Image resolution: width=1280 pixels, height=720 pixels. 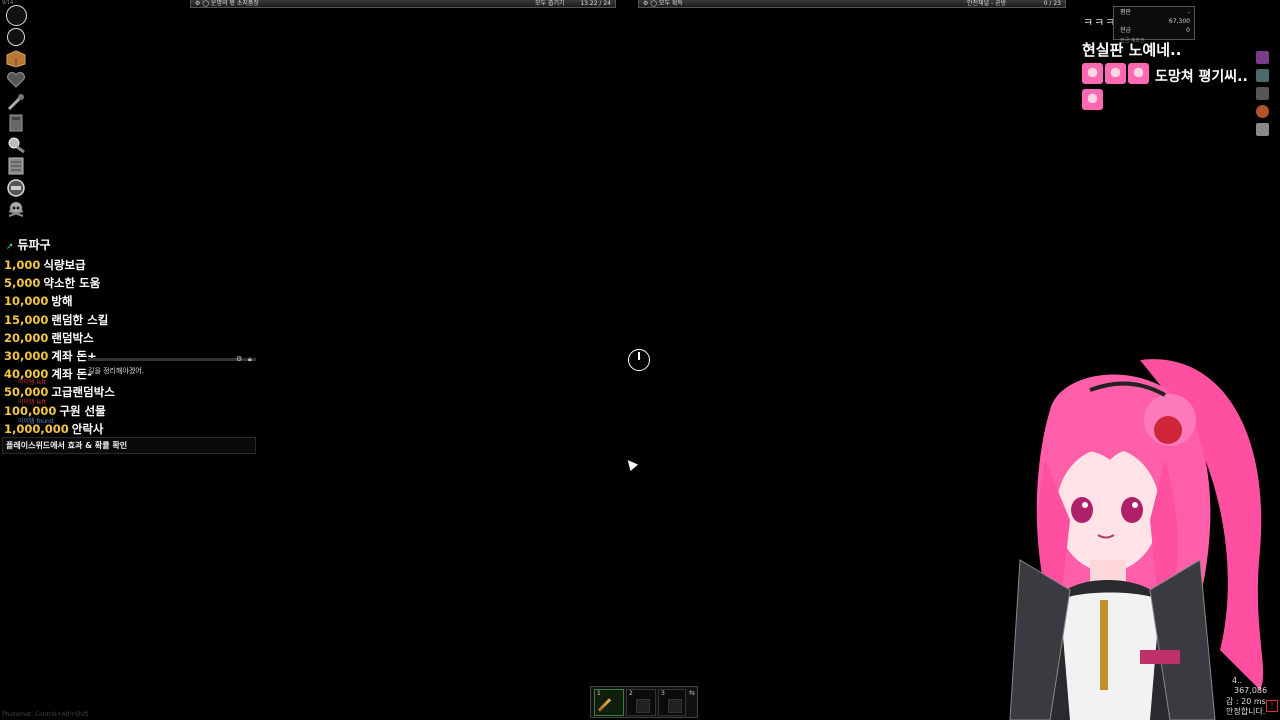 I want to click on inventory-topbar: ⚙ ◯ 운명의 몫 소지품창 모두 줍기기 13.22 / 24, so click(x=403, y=4).